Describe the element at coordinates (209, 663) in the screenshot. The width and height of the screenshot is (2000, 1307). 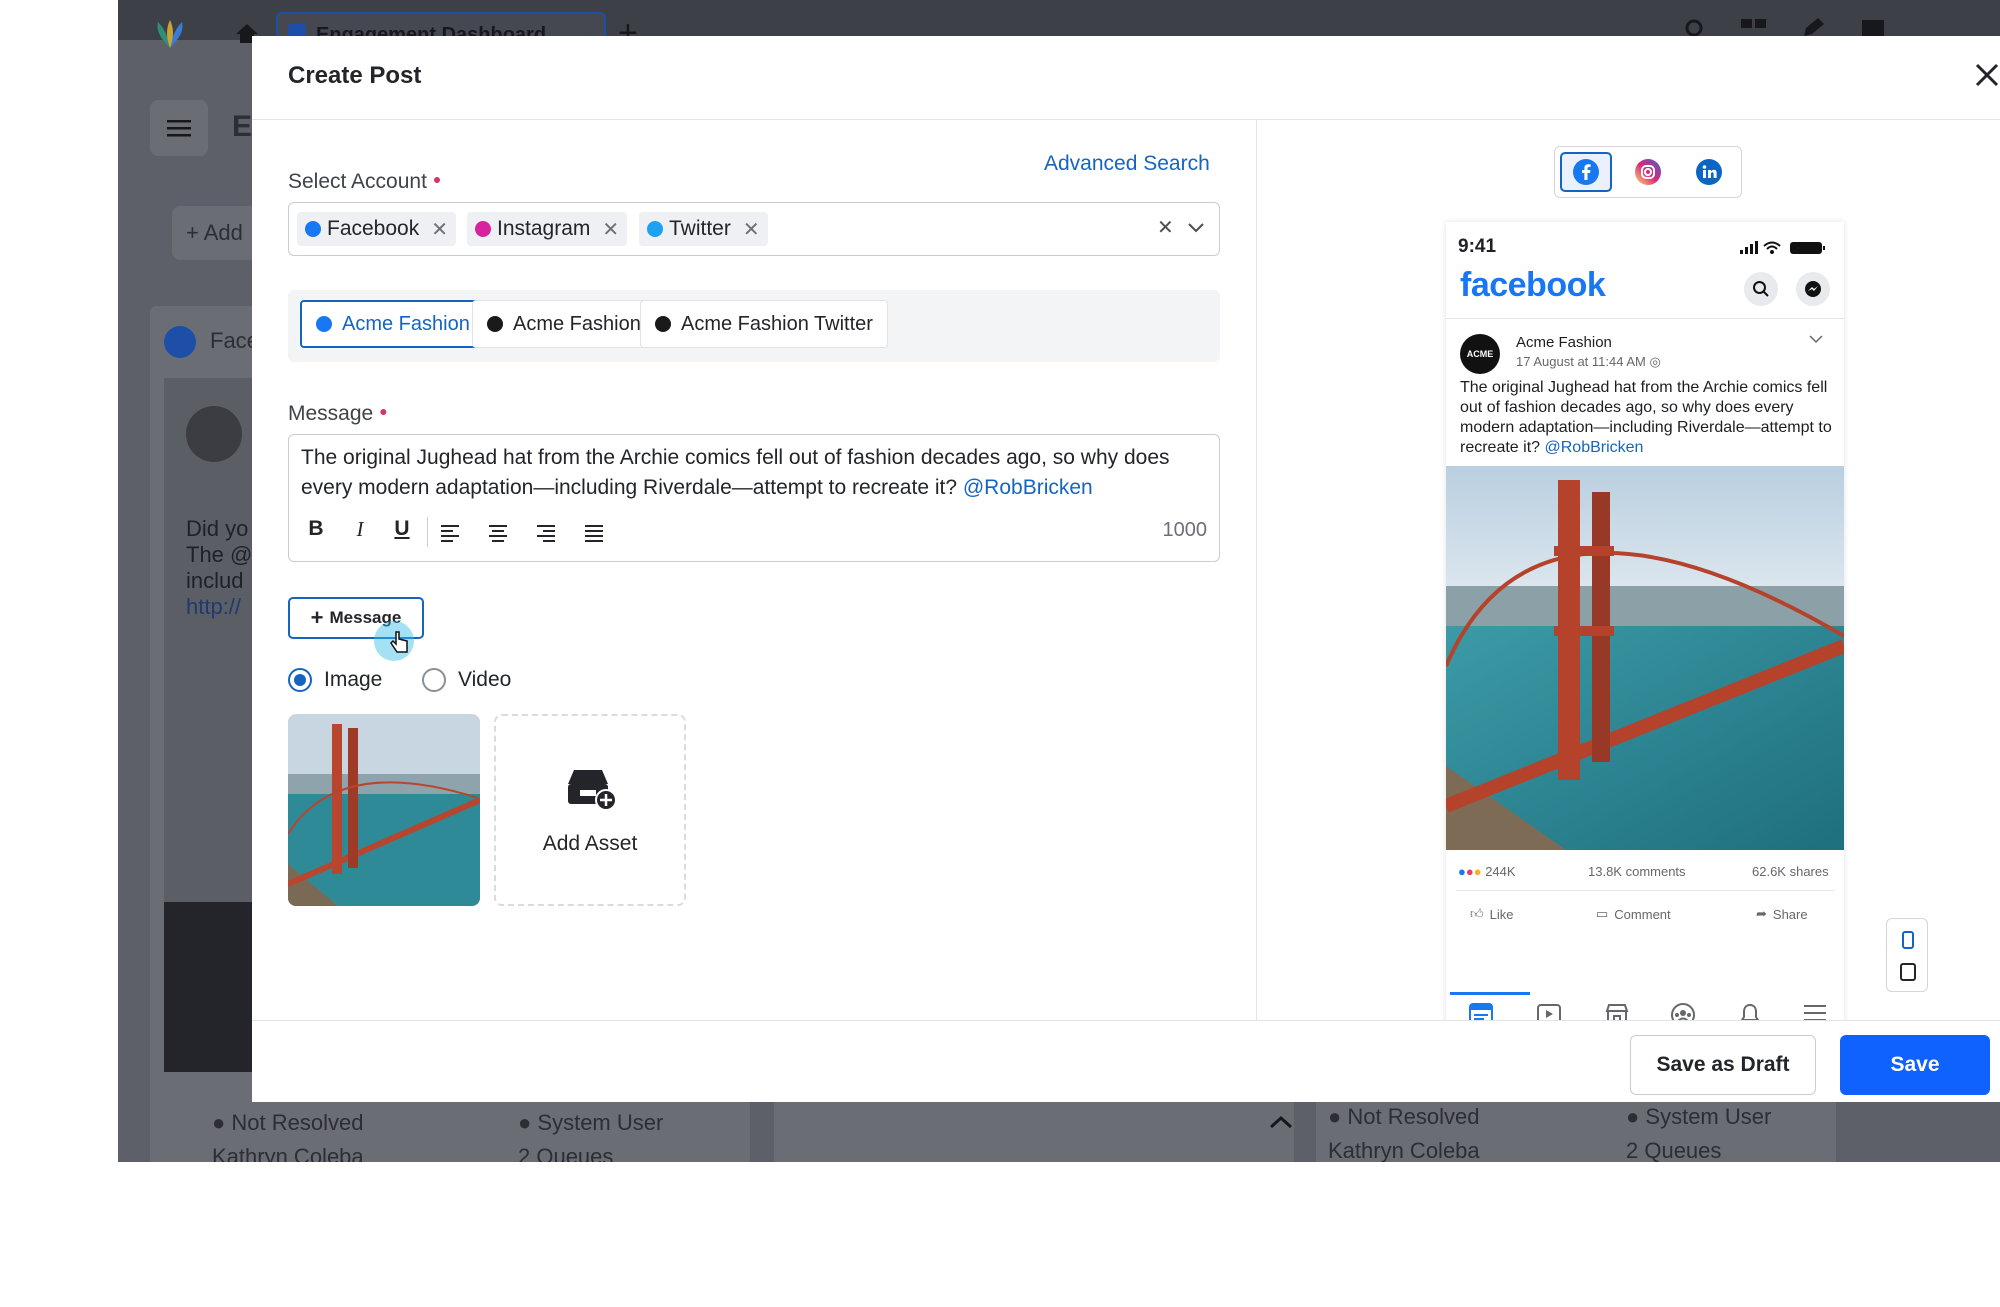
I see `post-preview: Did yo The @ includ http://` at that location.